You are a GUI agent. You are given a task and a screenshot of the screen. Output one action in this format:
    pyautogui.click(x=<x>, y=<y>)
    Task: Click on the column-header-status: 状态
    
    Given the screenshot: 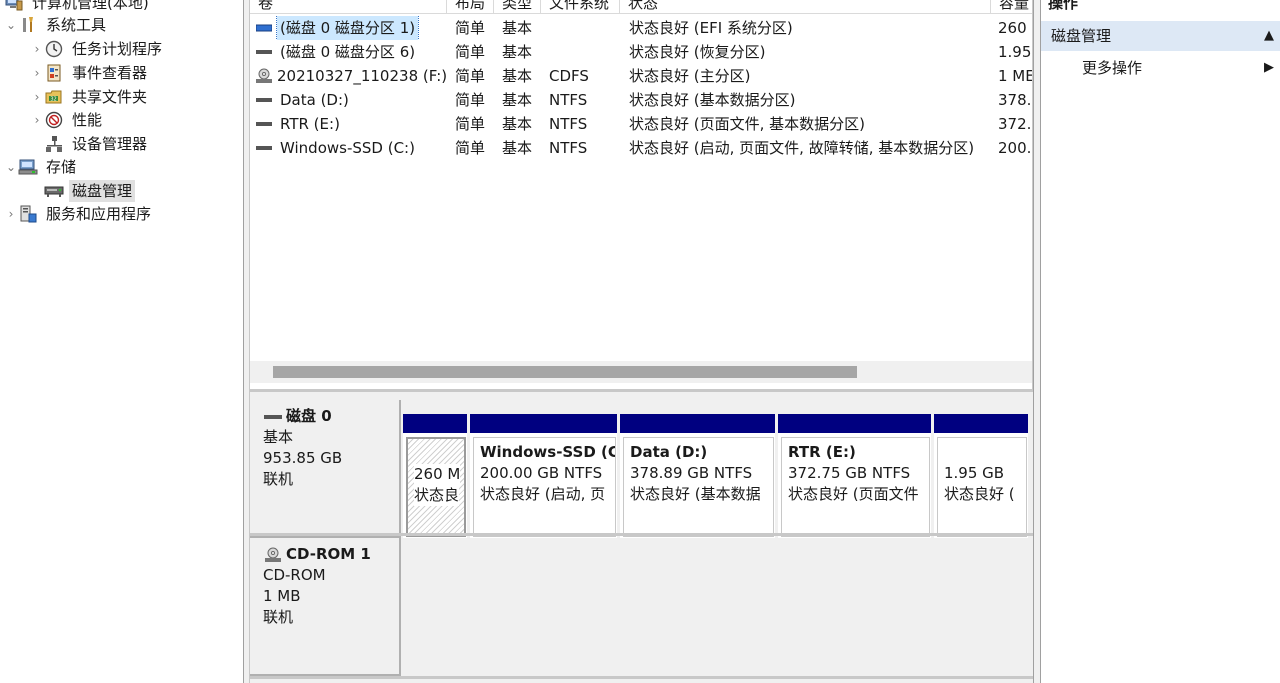 What is the action you would take?
    pyautogui.click(x=805, y=7)
    